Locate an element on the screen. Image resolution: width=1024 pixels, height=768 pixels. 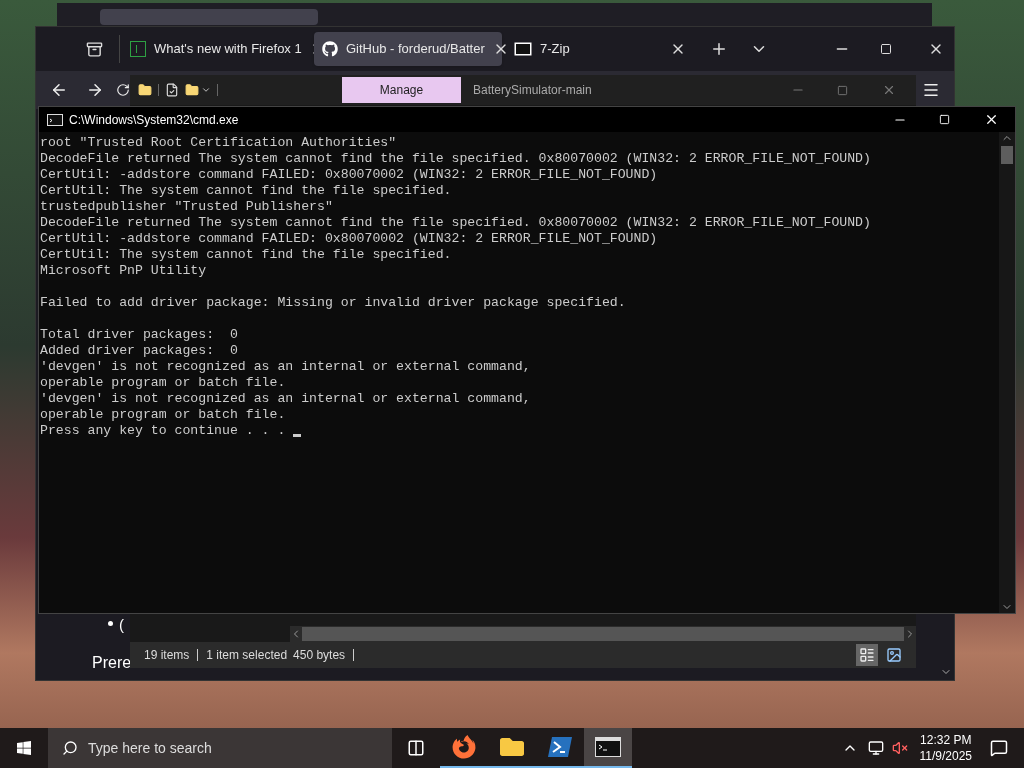
tab-list-icon is located at coordinates (94, 49).